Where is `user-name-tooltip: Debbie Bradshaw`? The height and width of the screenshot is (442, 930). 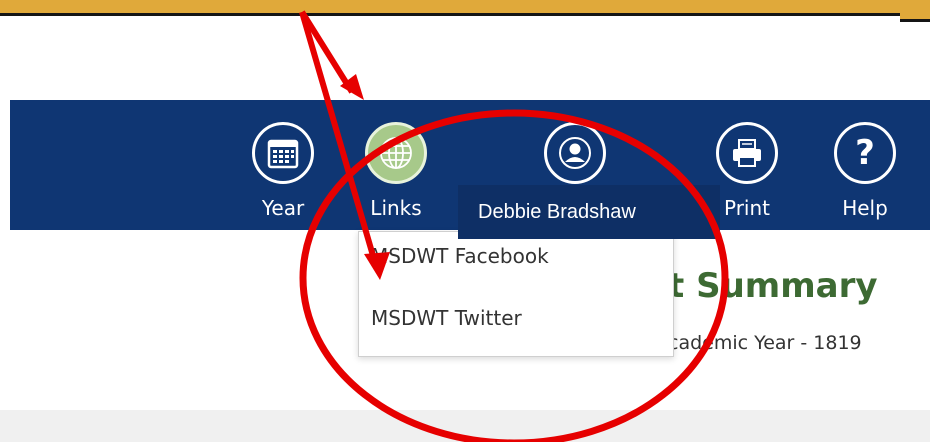
user-name-tooltip: Debbie Bradshaw is located at coordinates (589, 212).